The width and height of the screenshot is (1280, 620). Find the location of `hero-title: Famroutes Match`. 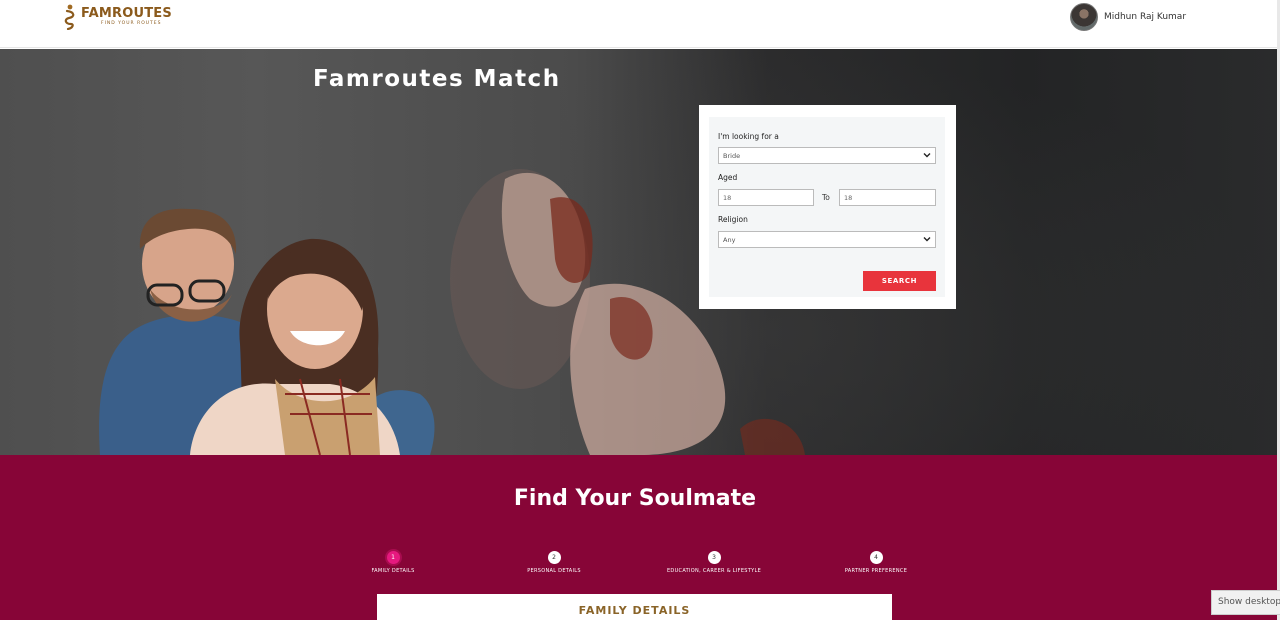

hero-title: Famroutes Match is located at coordinates (437, 79).